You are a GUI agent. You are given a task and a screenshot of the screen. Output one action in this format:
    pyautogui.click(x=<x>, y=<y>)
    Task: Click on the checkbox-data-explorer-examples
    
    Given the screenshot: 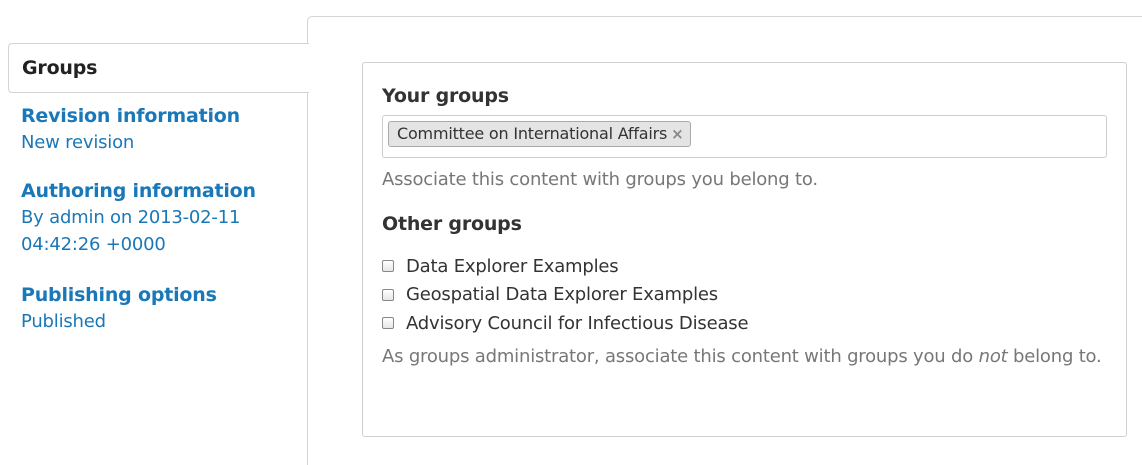 What is the action you would take?
    pyautogui.click(x=388, y=266)
    